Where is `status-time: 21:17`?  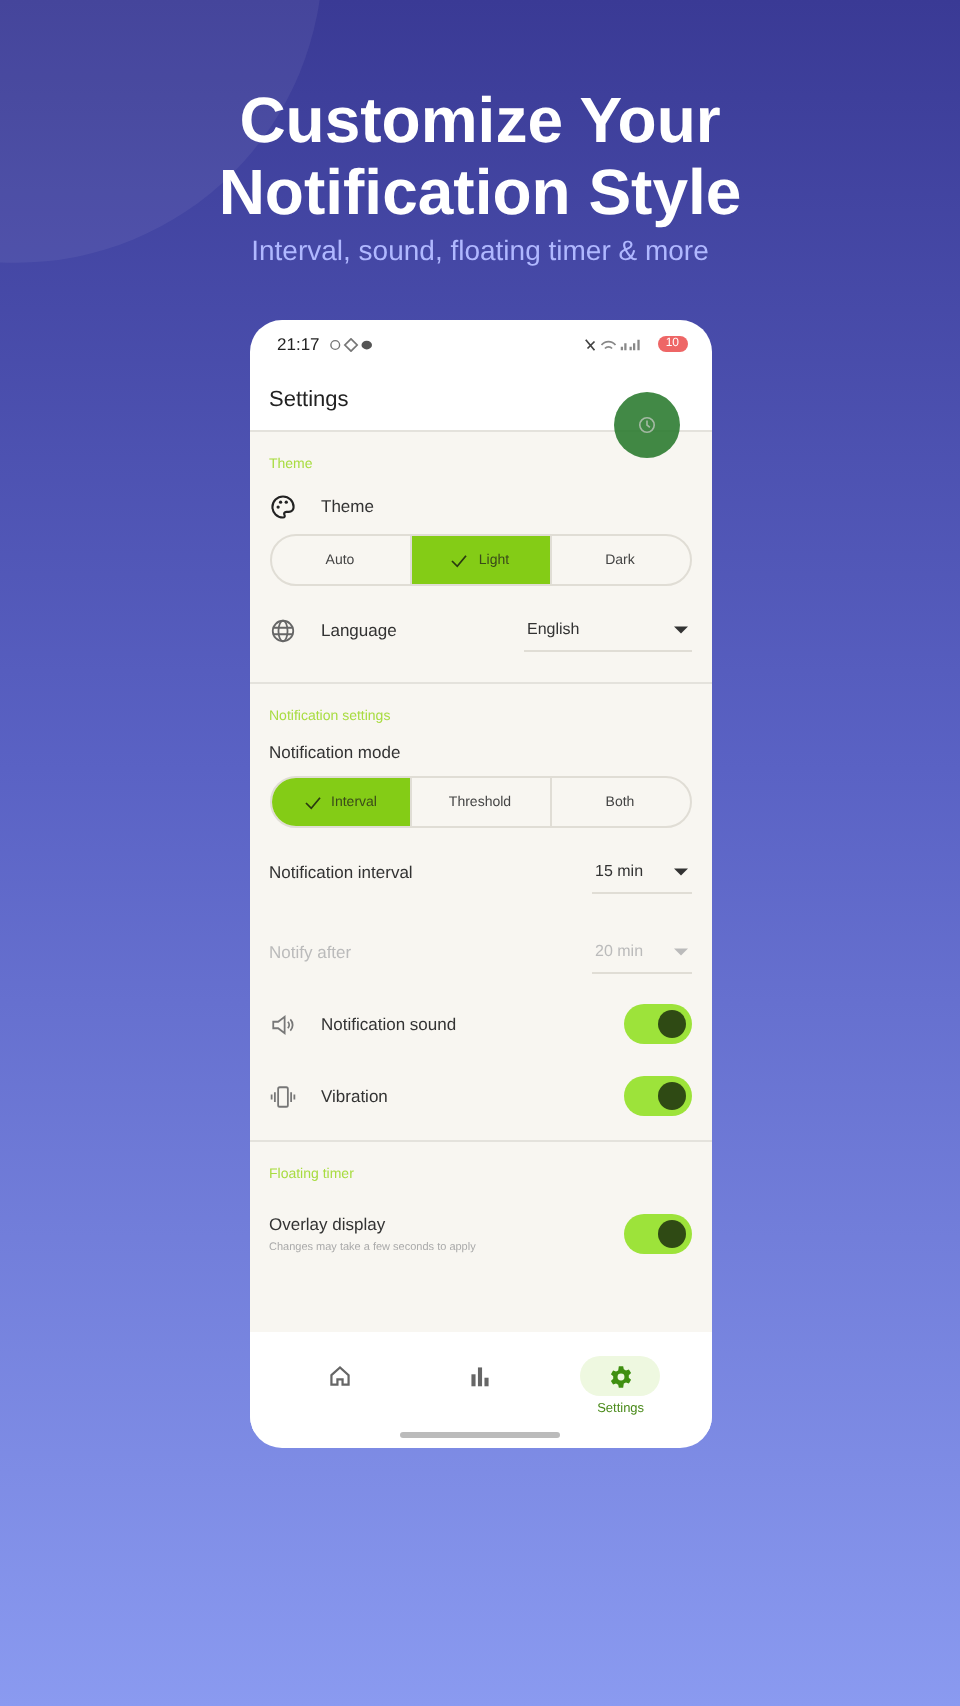
status-time: 21:17 is located at coordinates (298, 344).